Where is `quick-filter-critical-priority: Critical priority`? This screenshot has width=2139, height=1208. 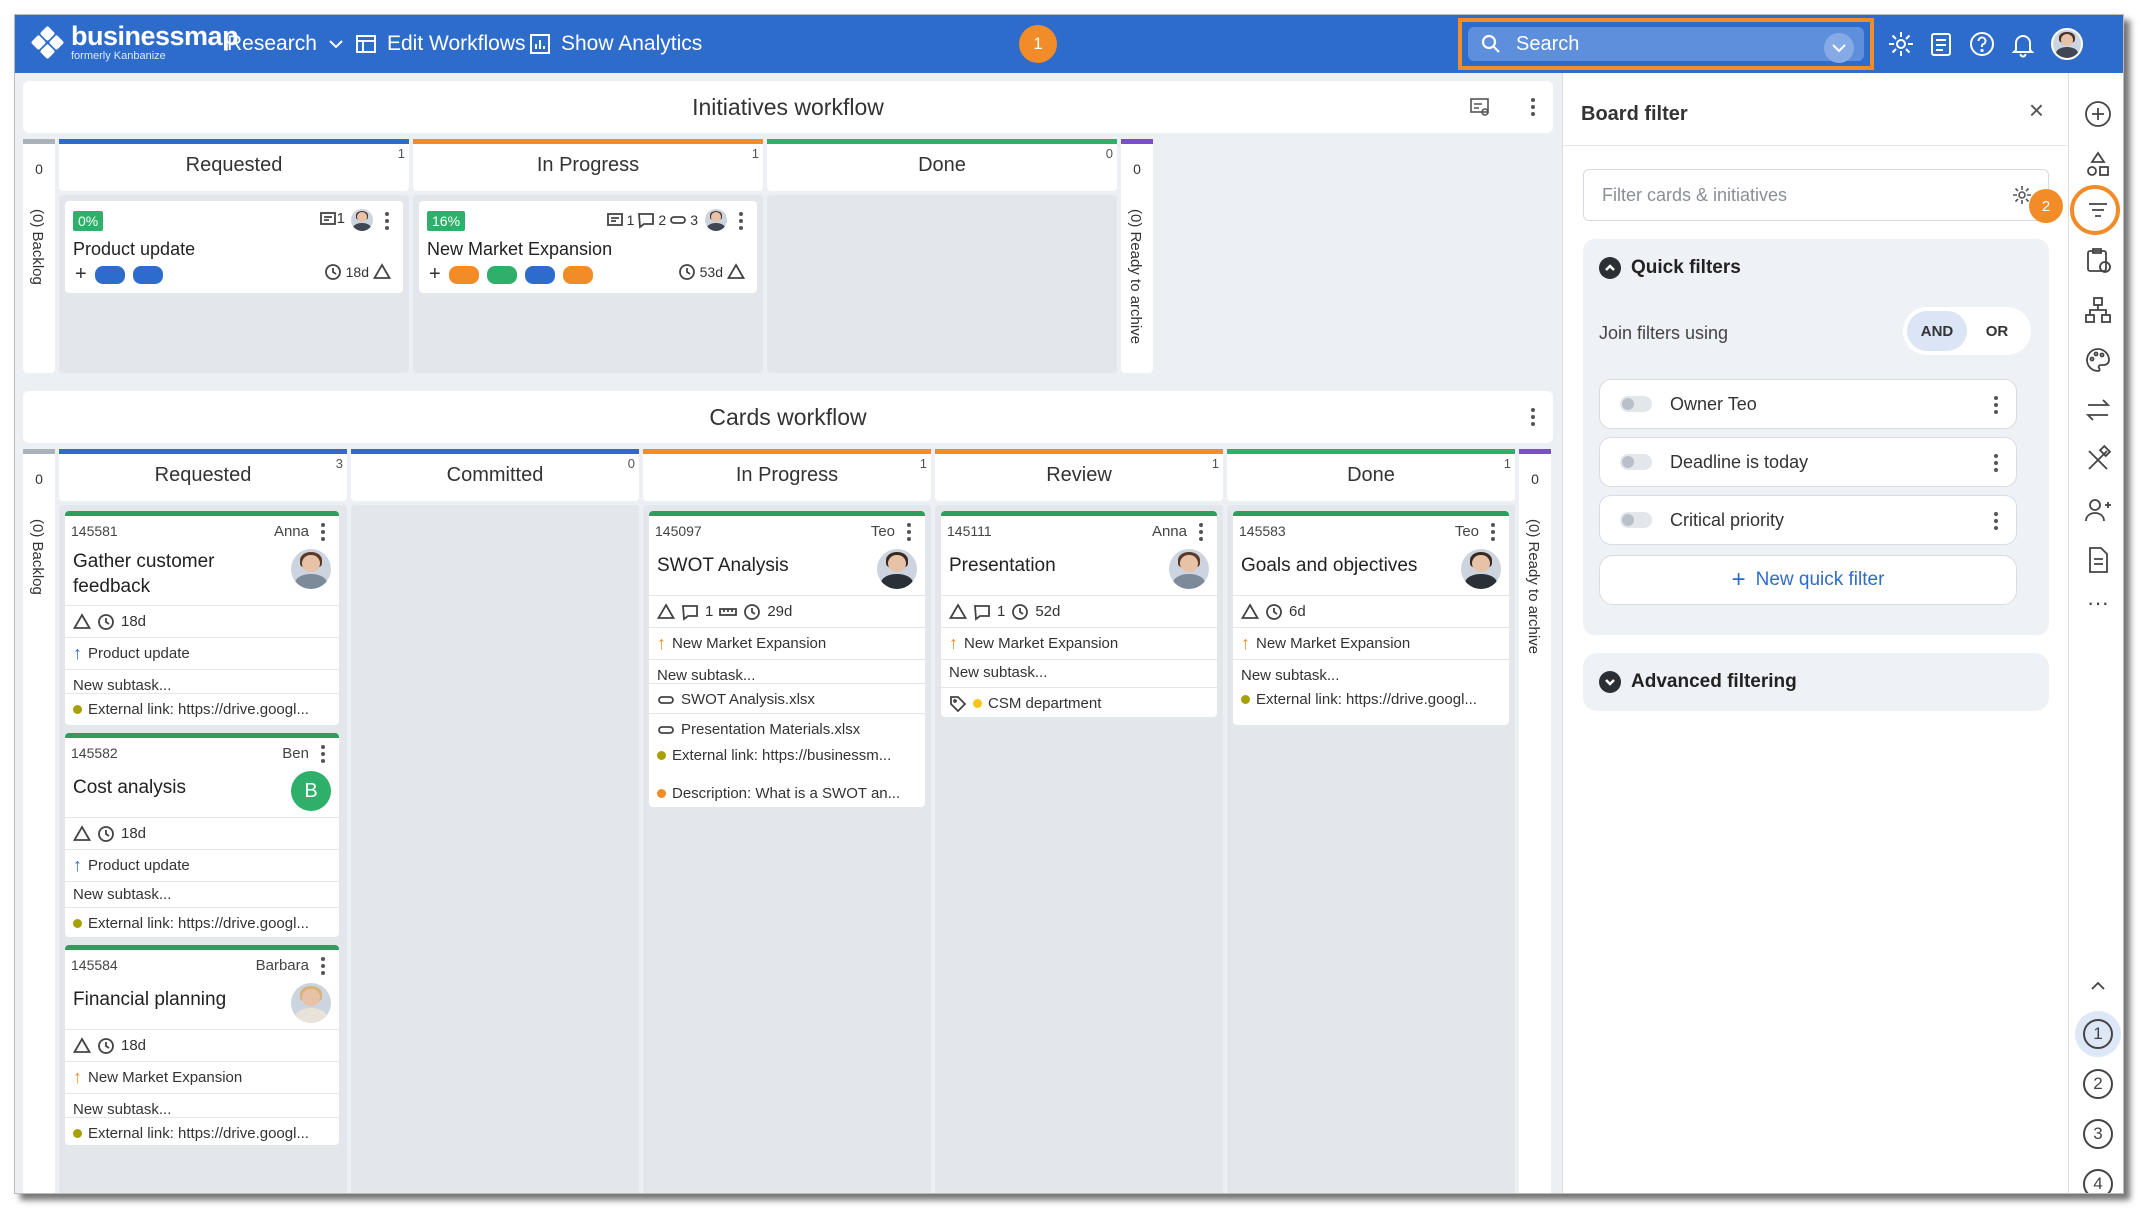
quick-filter-critical-priority: Critical priority is located at coordinates (1808, 520).